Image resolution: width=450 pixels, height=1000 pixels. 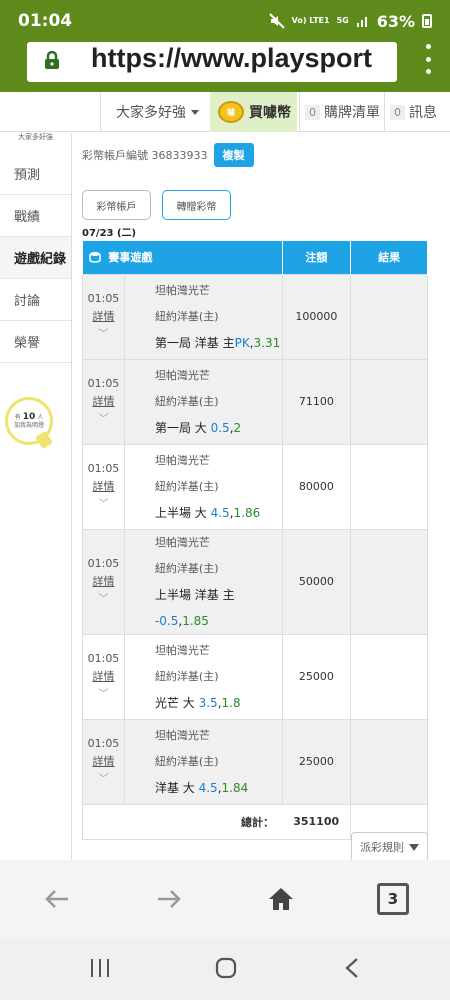 I want to click on lamp-count-line: 有 10 人, so click(x=29, y=416).